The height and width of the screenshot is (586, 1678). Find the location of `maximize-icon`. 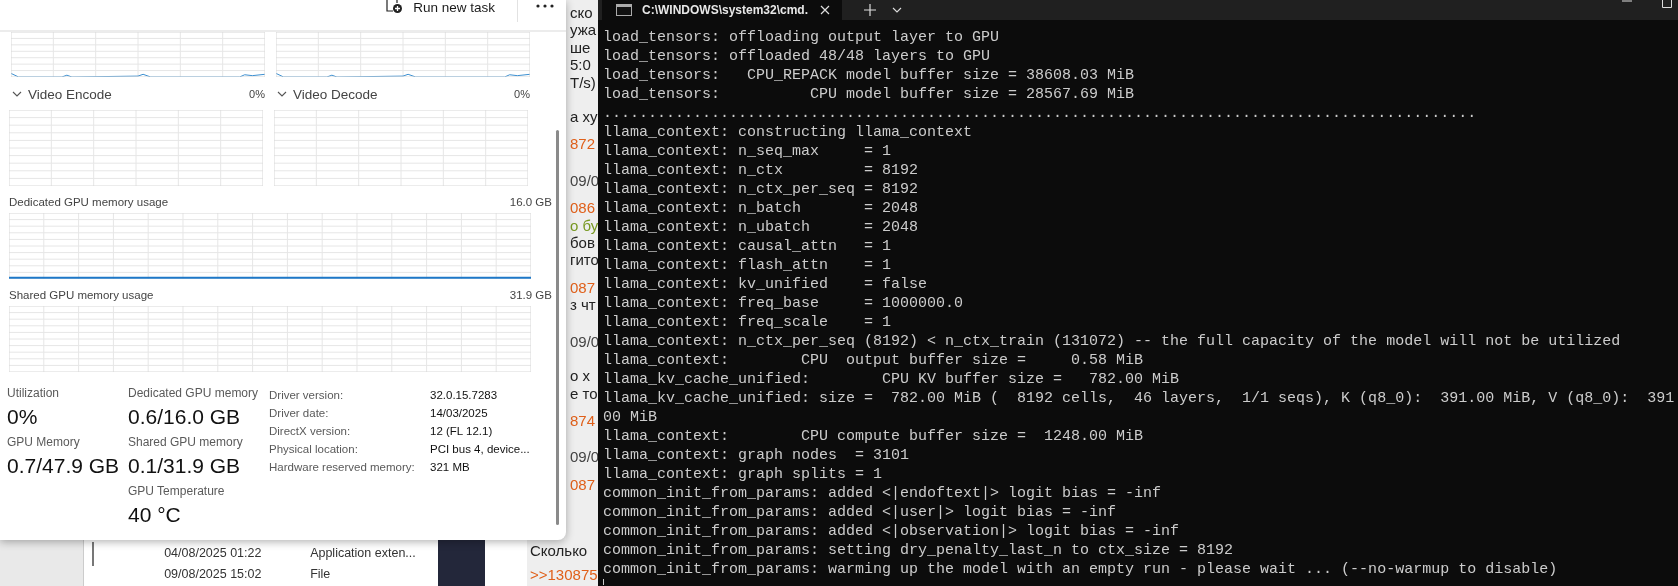

maximize-icon is located at coordinates (1667, 4).